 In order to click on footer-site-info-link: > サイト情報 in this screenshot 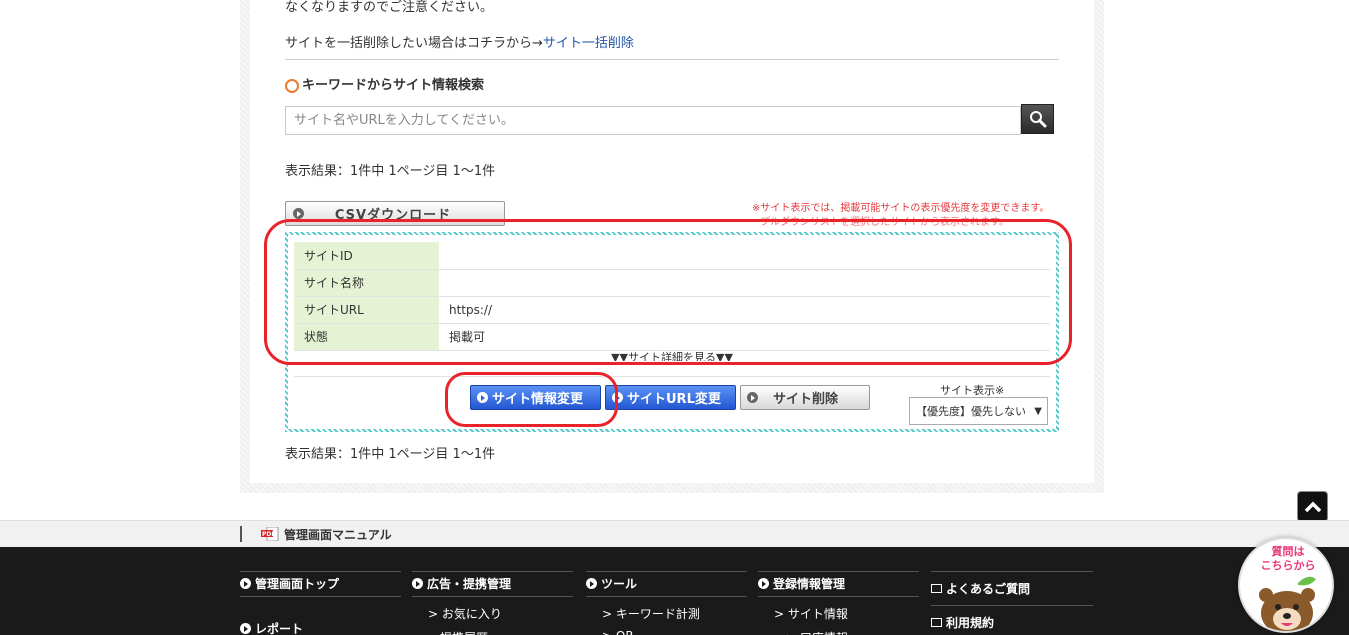, I will do `click(811, 613)`.